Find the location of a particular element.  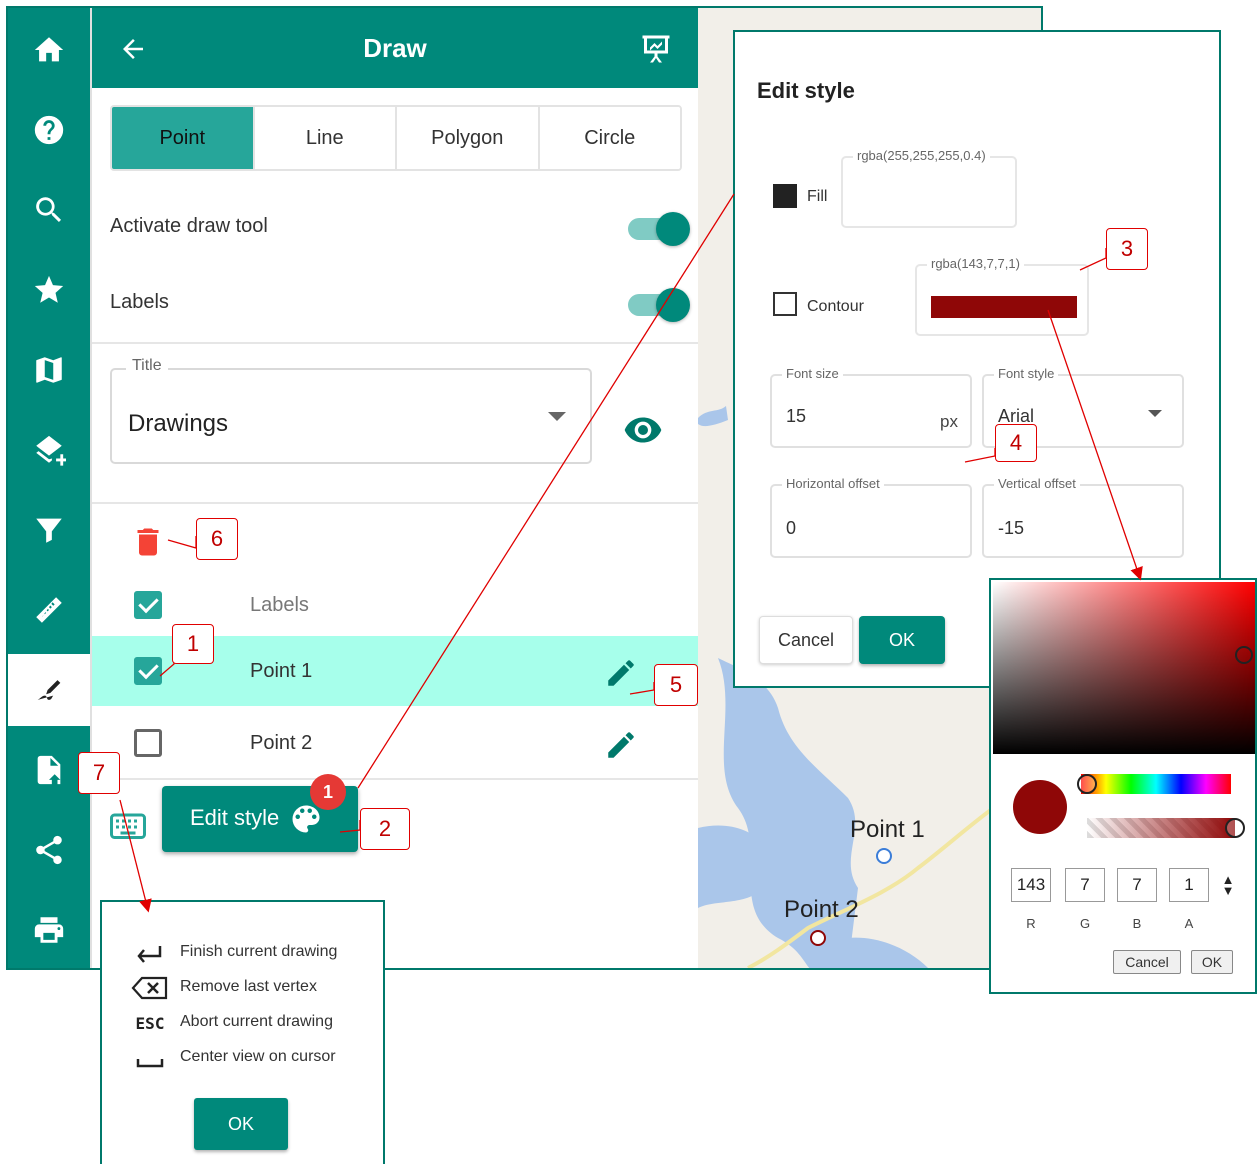

add-layer-icon is located at coordinates (49, 450).